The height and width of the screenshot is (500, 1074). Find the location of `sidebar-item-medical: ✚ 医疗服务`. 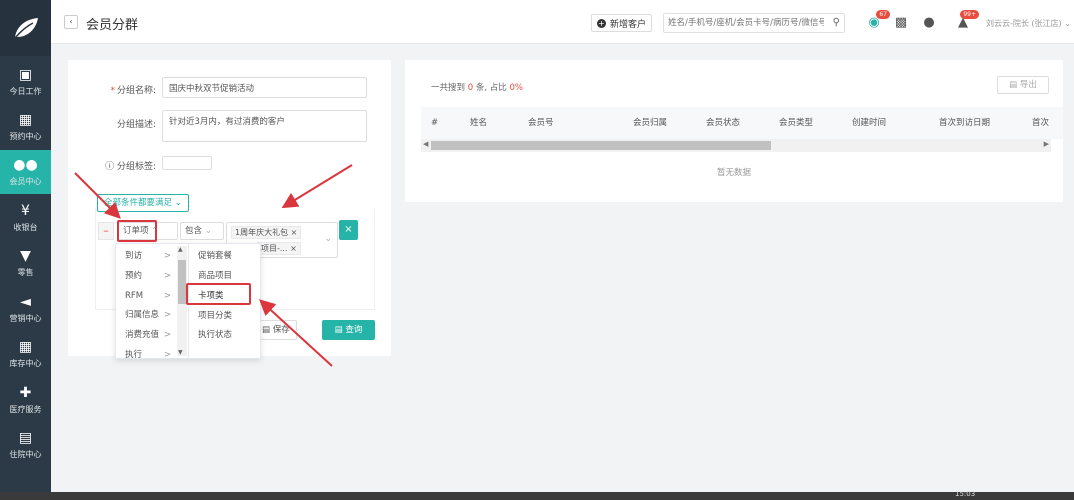

sidebar-item-medical: ✚ 医疗服务 is located at coordinates (25, 400).